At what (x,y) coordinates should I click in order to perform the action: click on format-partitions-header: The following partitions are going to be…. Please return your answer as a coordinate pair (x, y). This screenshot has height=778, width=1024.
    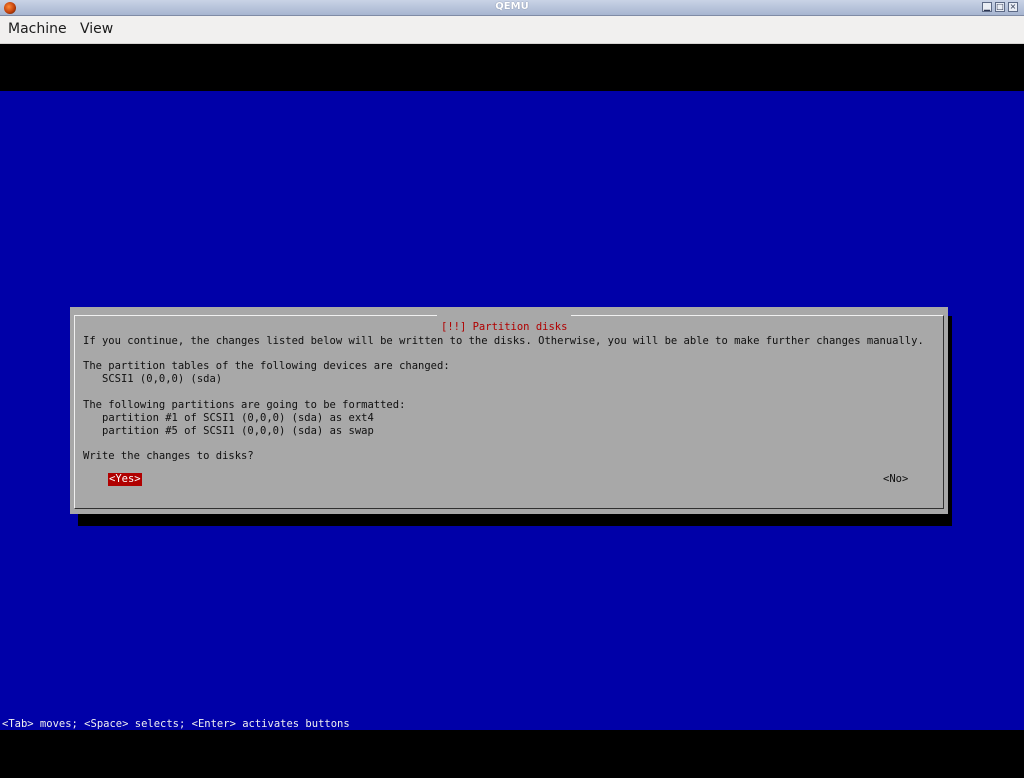
    Looking at the image, I should click on (244, 405).